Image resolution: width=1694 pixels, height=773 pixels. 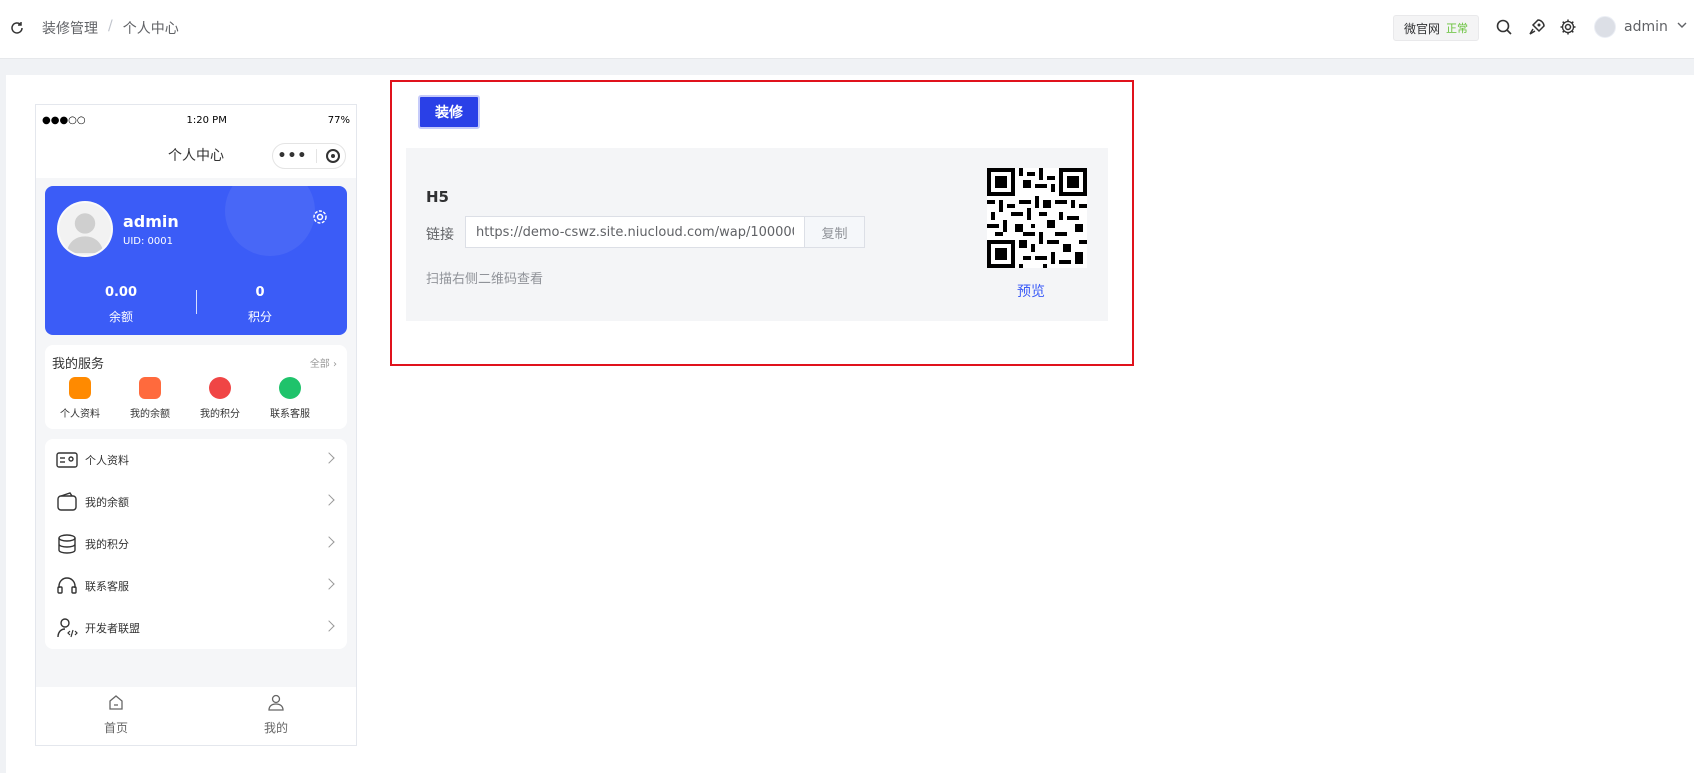 I want to click on headset-icon, so click(x=67, y=585).